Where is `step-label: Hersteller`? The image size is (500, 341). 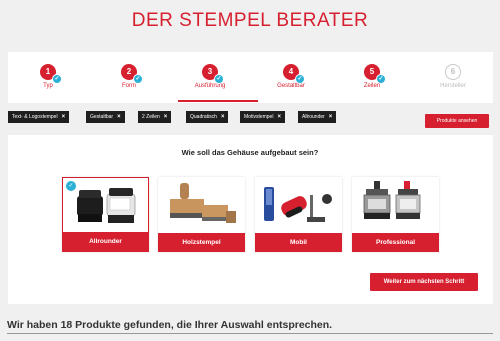 step-label: Hersteller is located at coordinates (453, 86).